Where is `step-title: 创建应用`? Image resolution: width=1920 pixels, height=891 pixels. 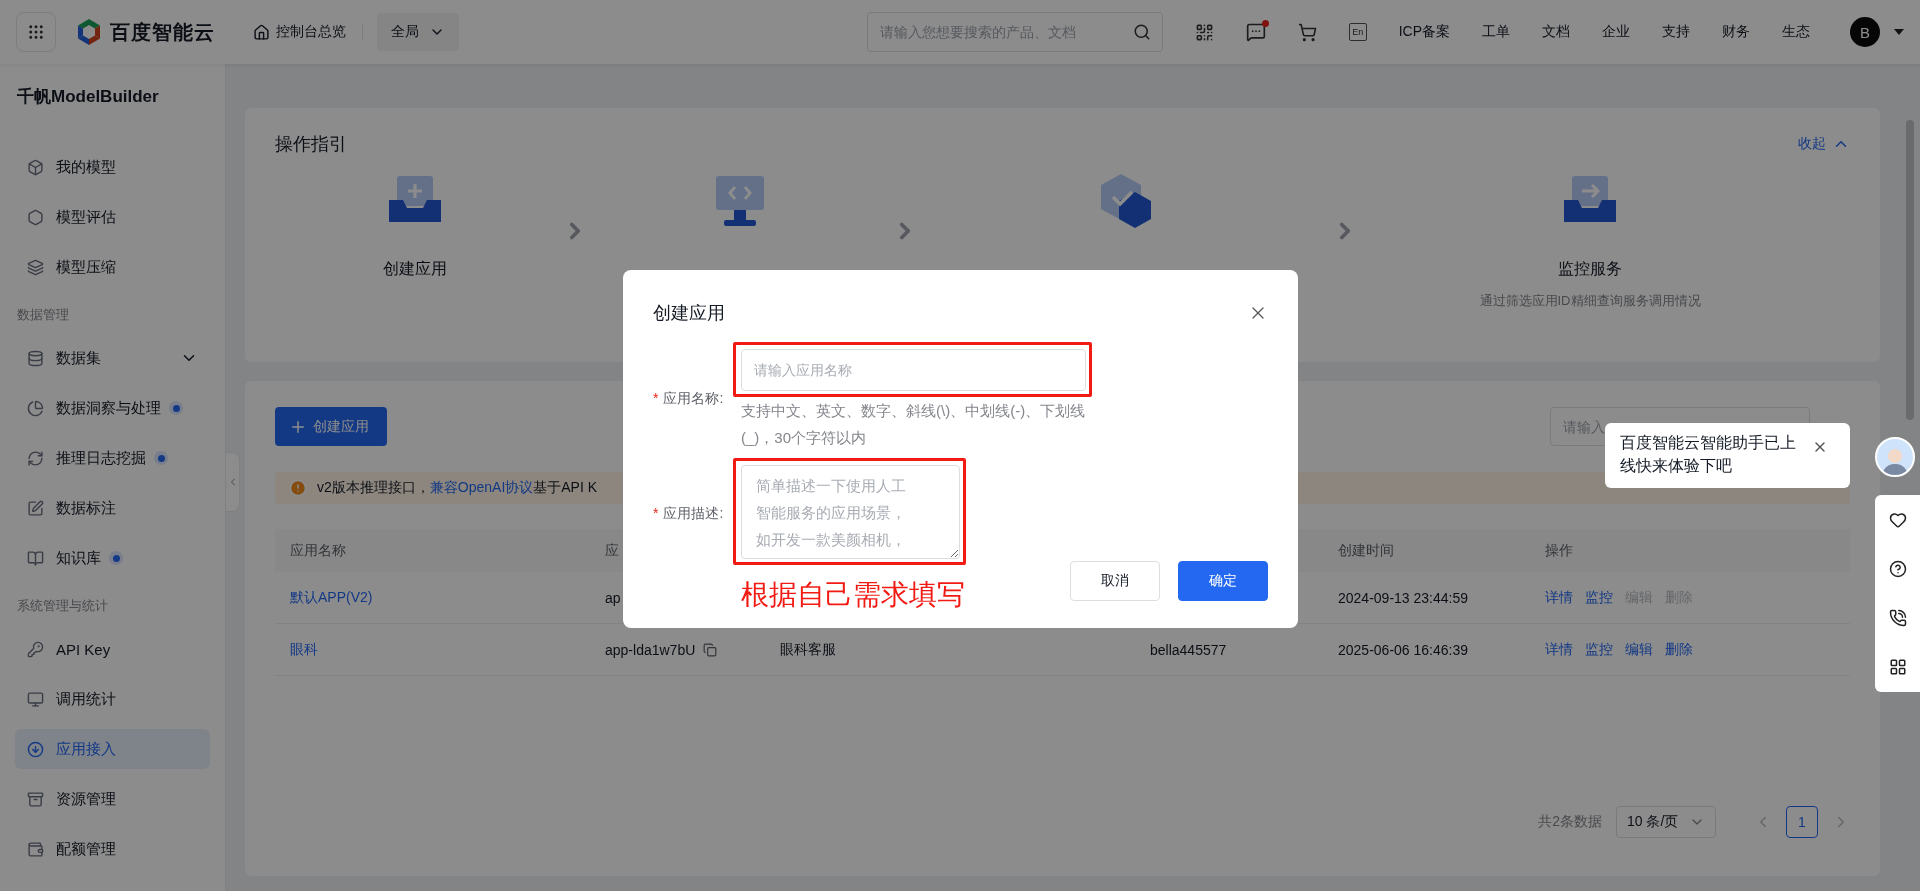
step-title: 创建应用 is located at coordinates (415, 269).